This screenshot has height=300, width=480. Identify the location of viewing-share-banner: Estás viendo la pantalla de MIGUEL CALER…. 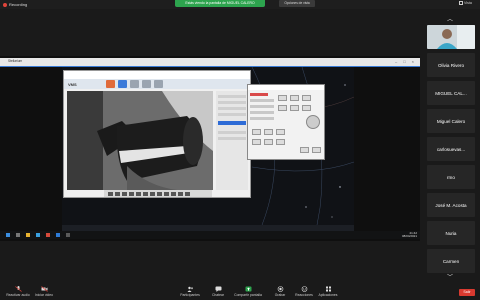
(220, 3).